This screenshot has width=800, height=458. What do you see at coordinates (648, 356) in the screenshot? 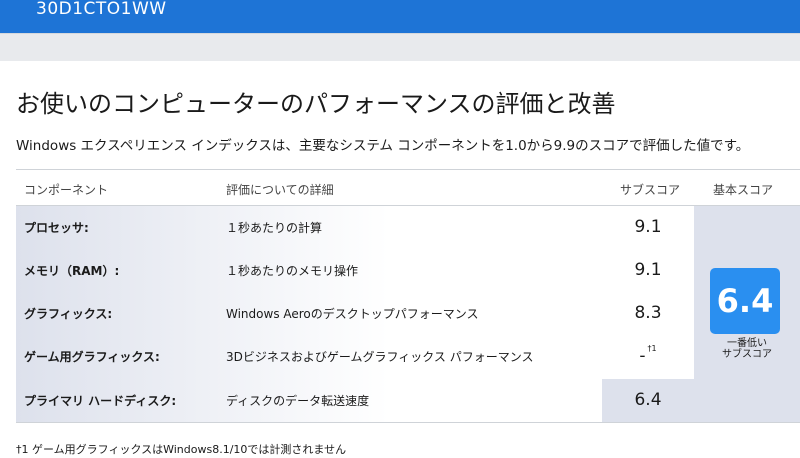
I see `subscore-value: - †1` at bounding box center [648, 356].